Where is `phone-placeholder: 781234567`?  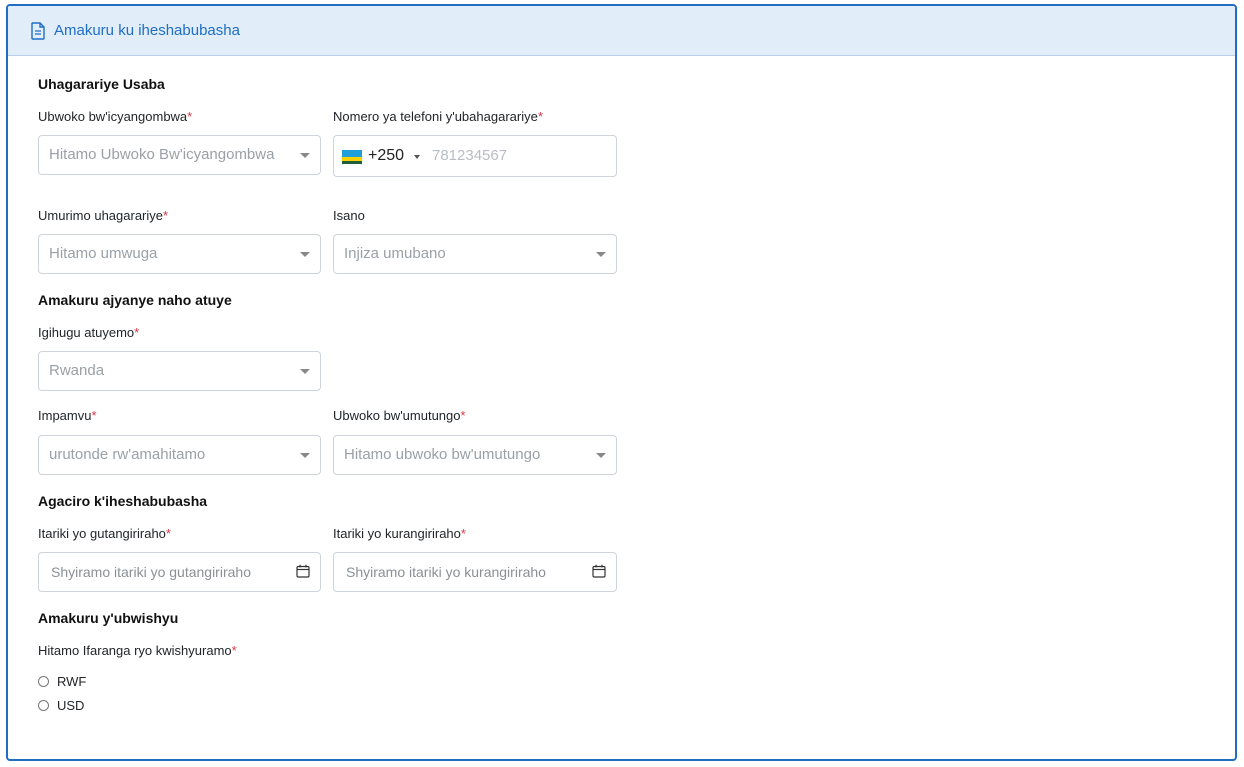
phone-placeholder: 781234567 is located at coordinates (470, 155).